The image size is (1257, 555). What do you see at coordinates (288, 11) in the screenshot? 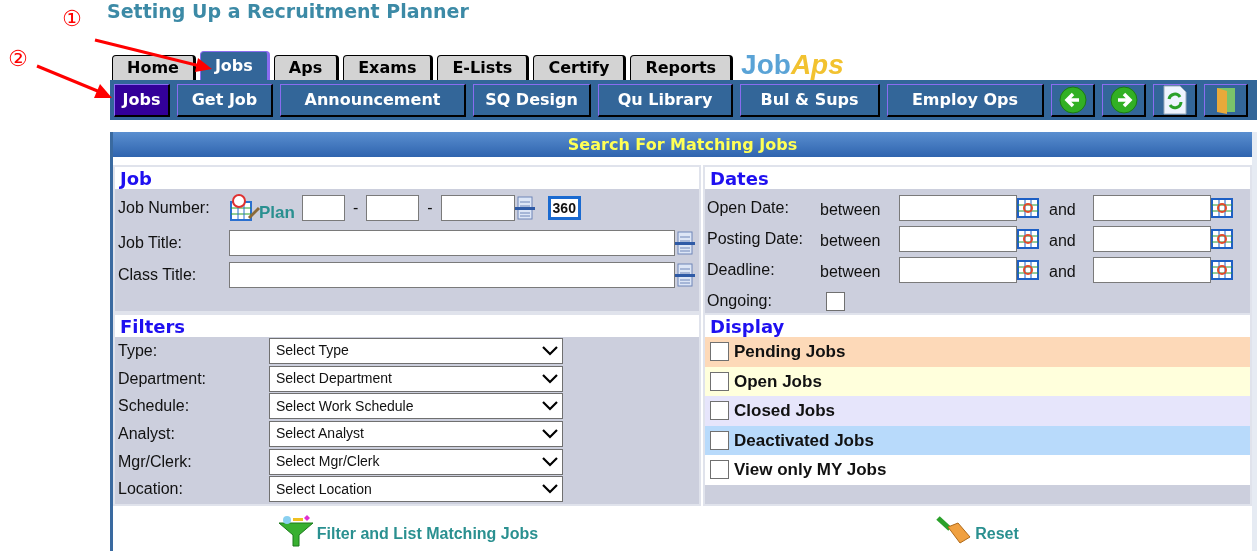
I see `page-title: Setting Up a Recruitment Planner` at bounding box center [288, 11].